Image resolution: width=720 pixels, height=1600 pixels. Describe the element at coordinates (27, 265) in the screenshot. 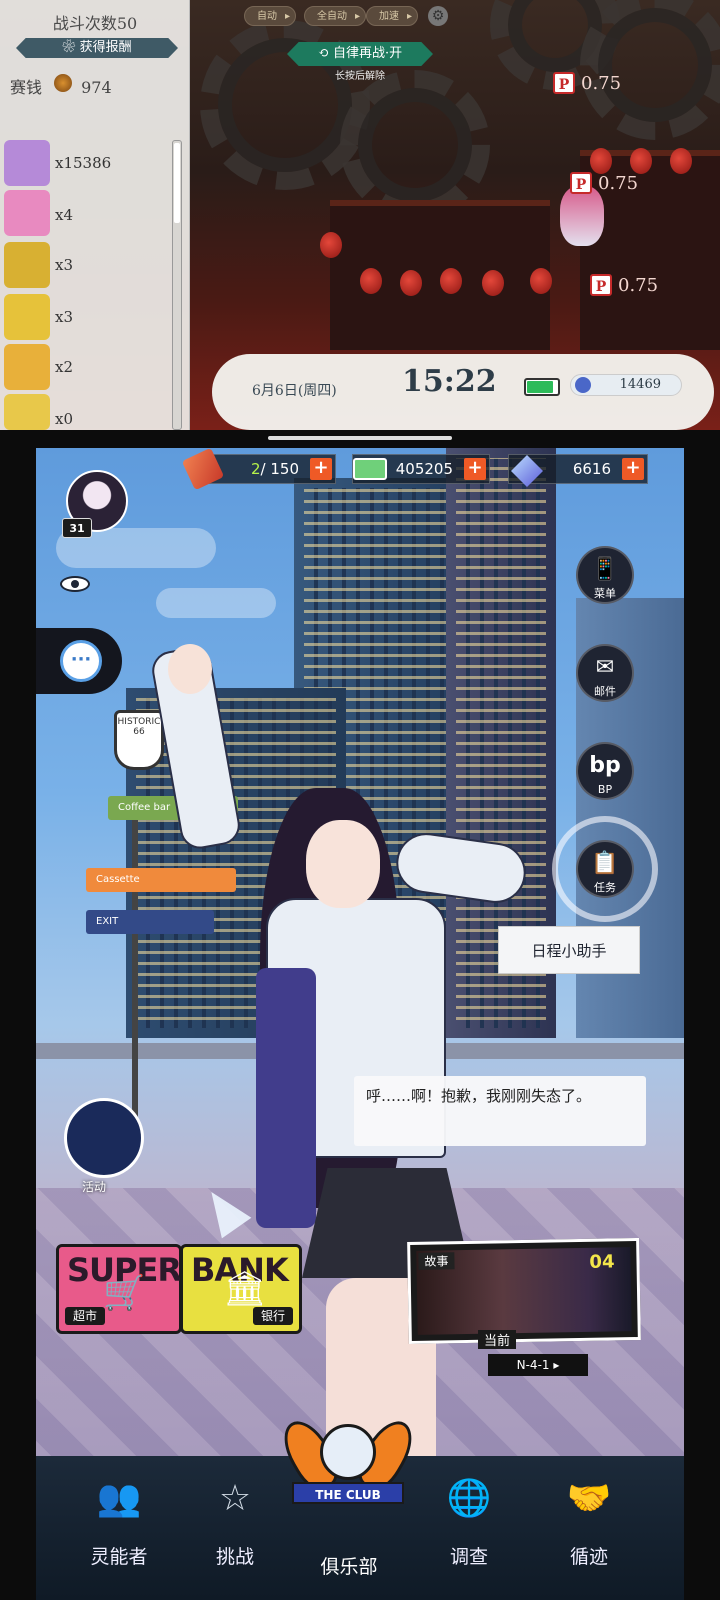

I see `green-book-icon` at that location.